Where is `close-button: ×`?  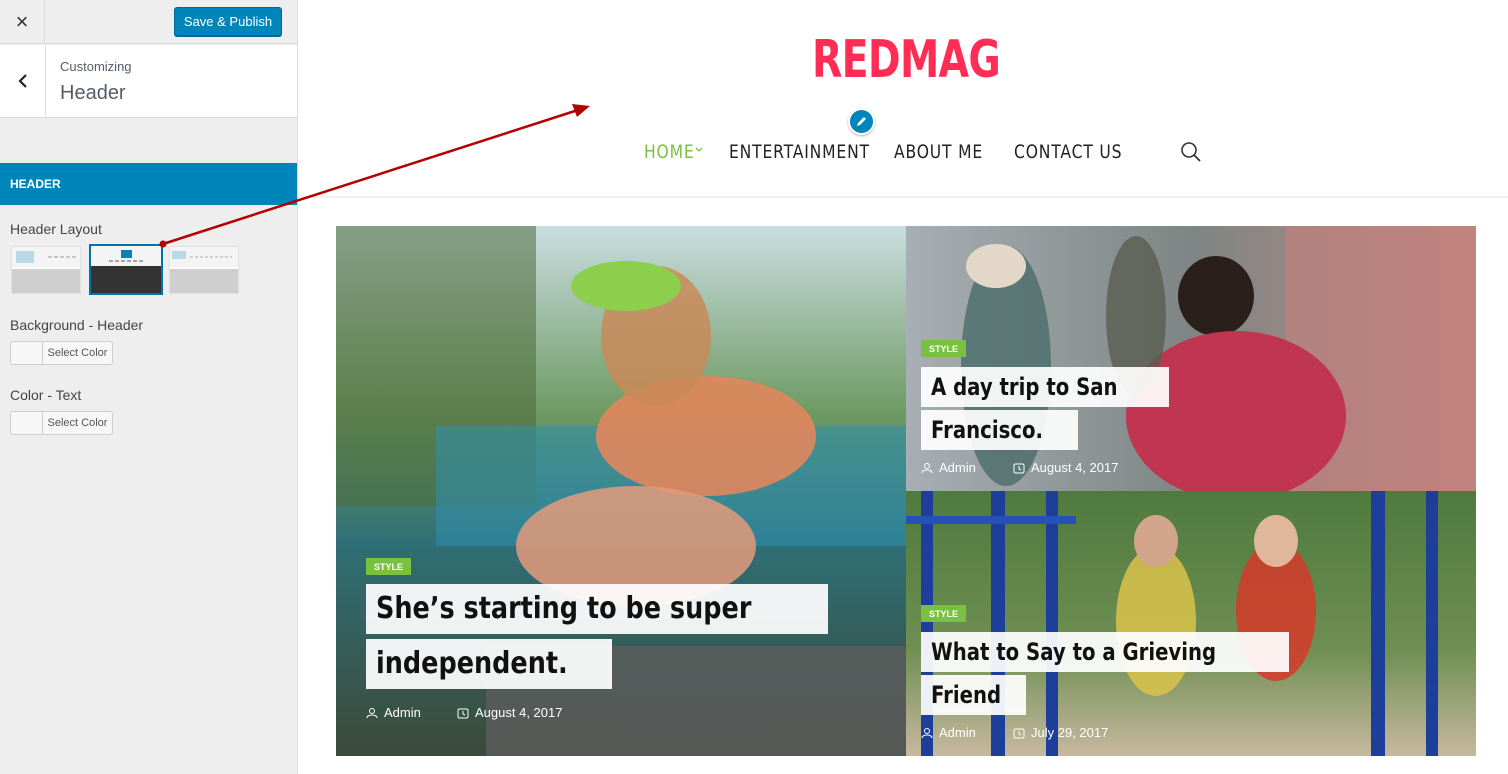
close-button: × is located at coordinates (22, 22).